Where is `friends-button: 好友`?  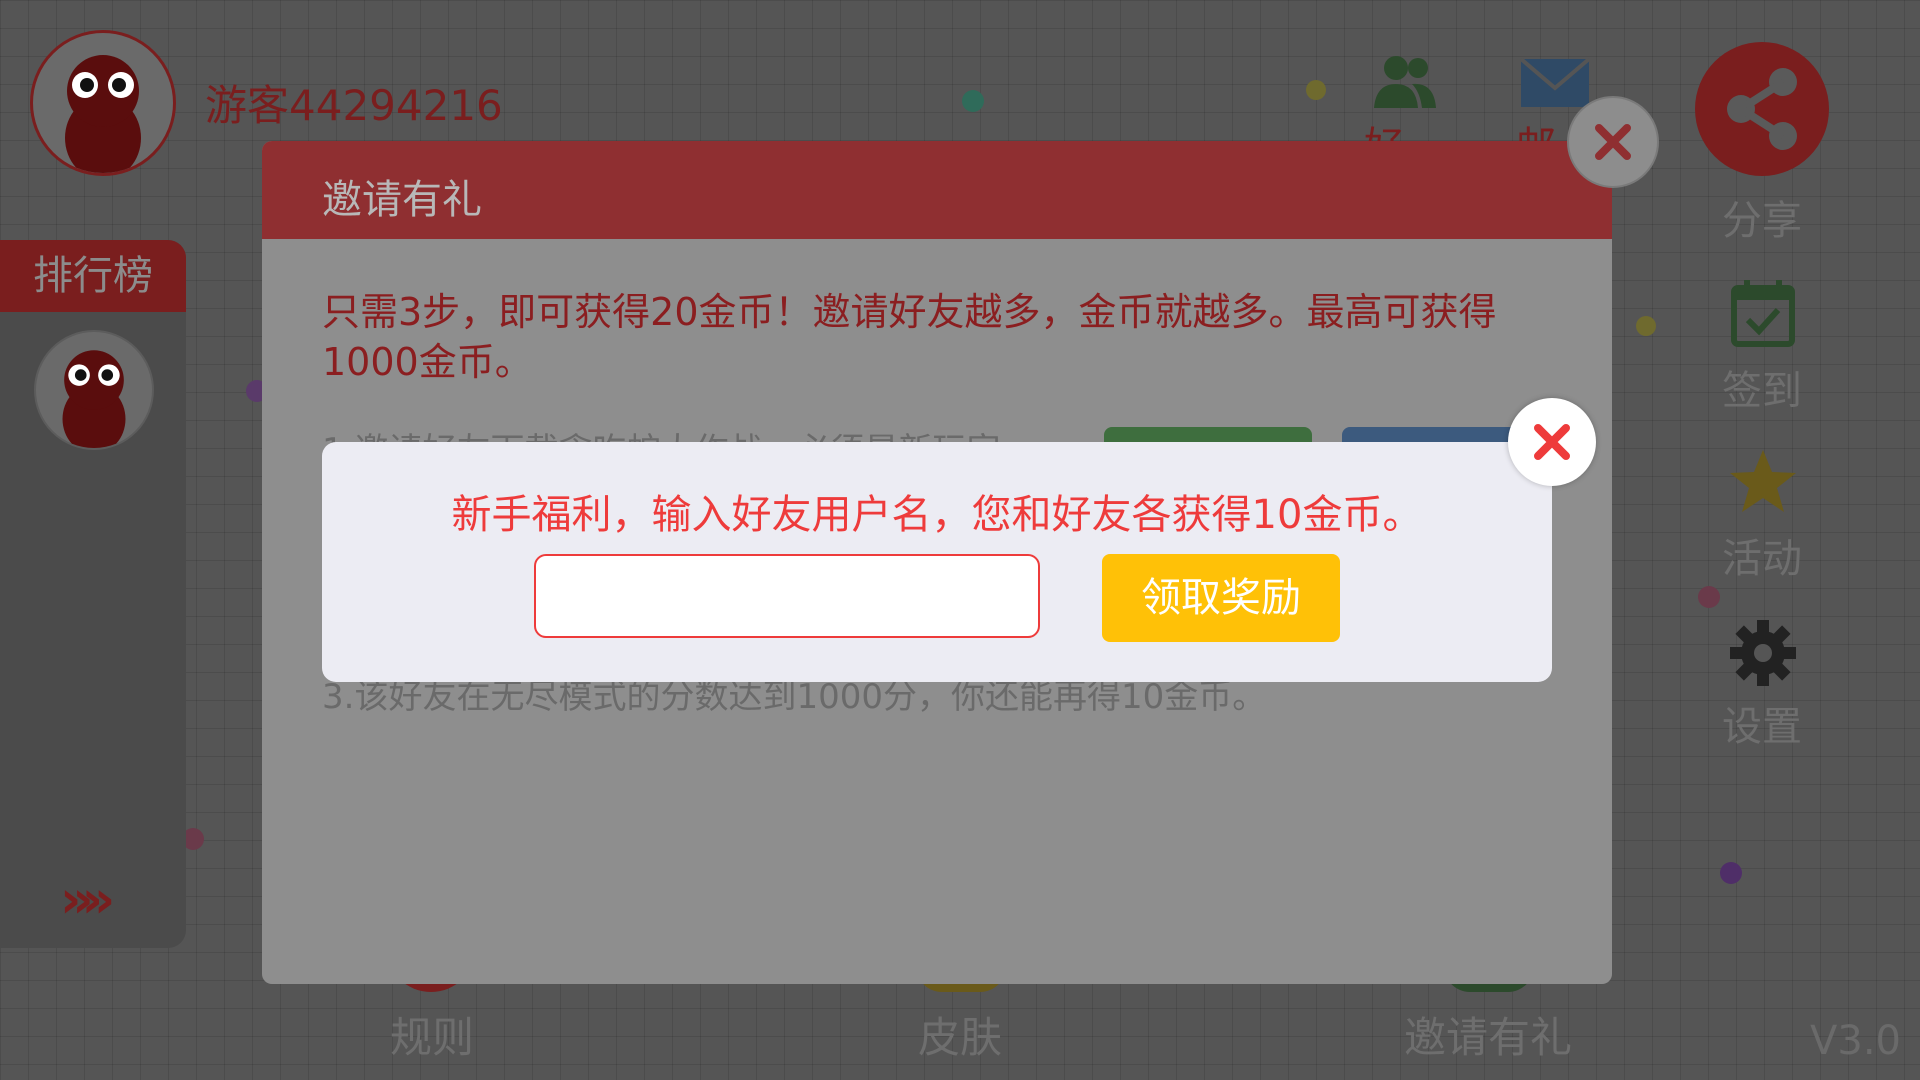
friends-button: 好友 is located at coordinates (1401, 141).